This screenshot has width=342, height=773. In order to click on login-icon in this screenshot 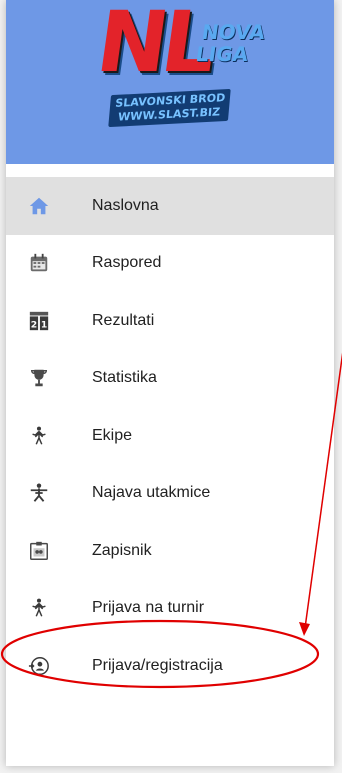, I will do `click(38, 665)`.